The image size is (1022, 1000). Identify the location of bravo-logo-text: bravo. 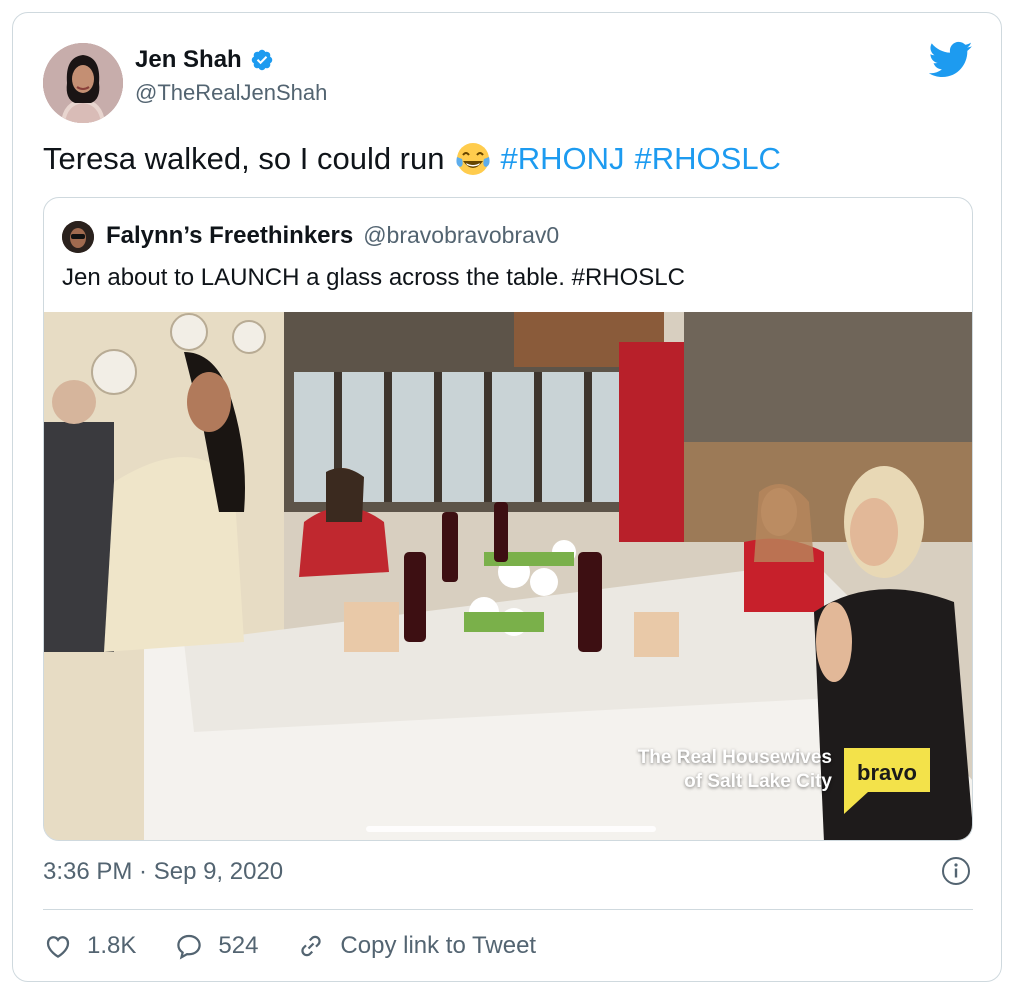
(887, 772).